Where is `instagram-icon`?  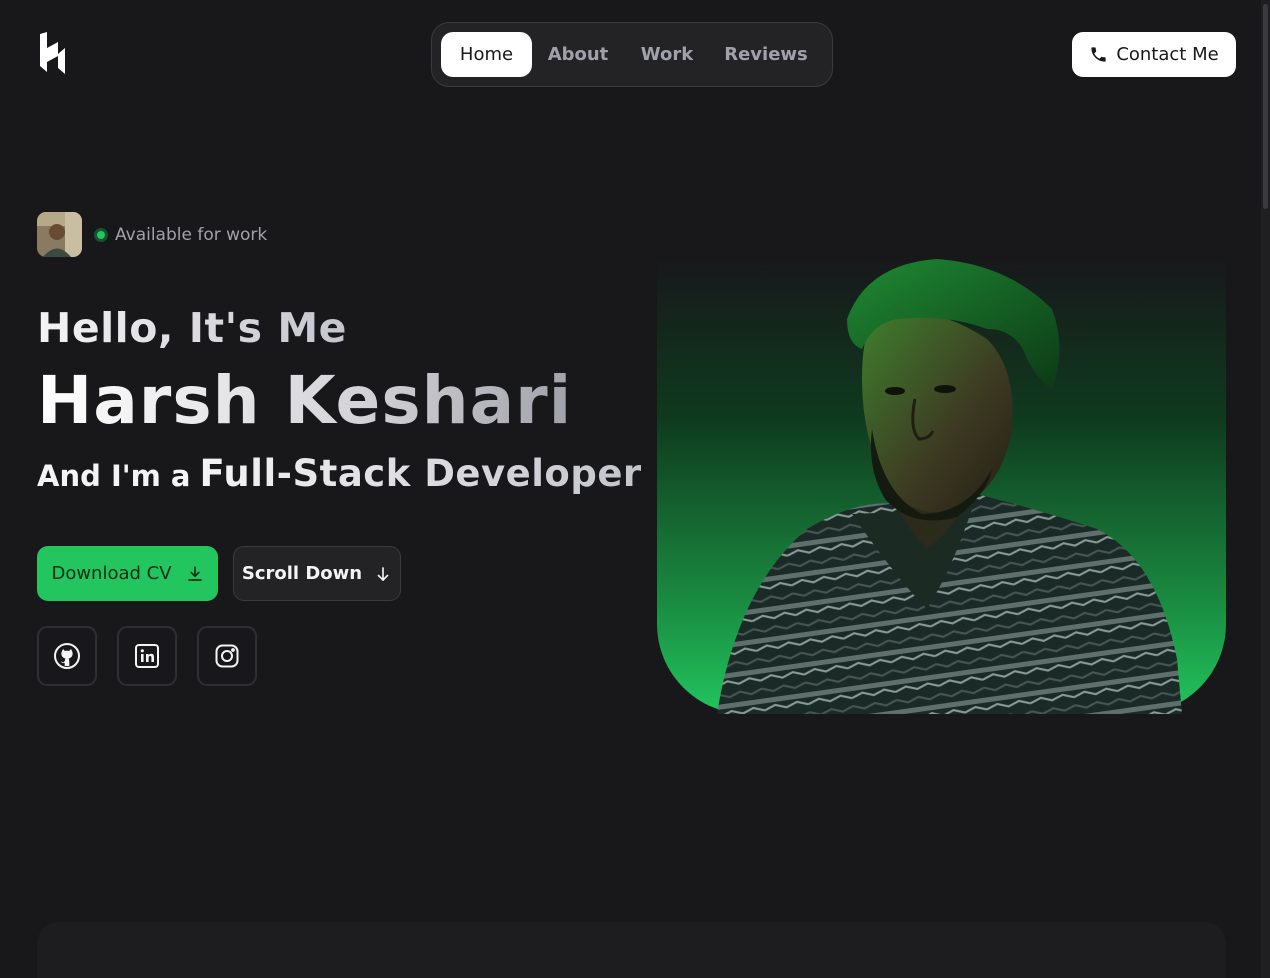
instagram-icon is located at coordinates (227, 656).